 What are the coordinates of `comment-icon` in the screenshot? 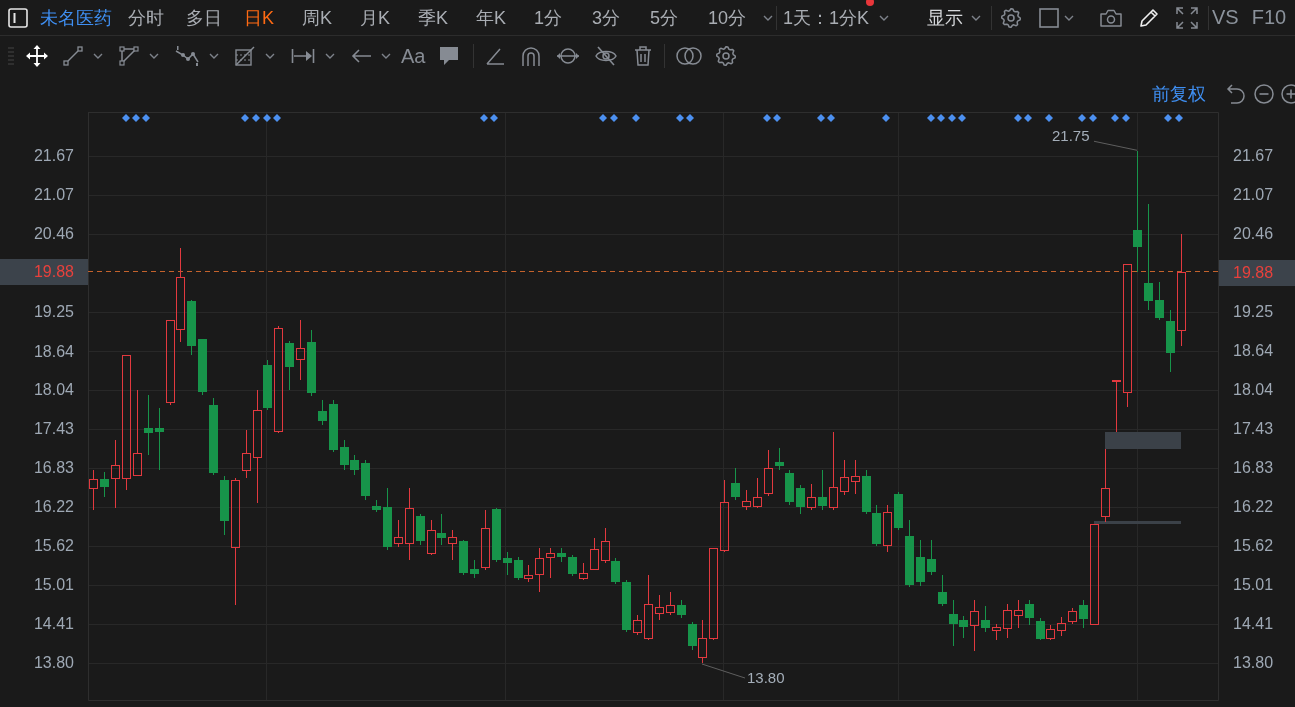 It's located at (449, 56).